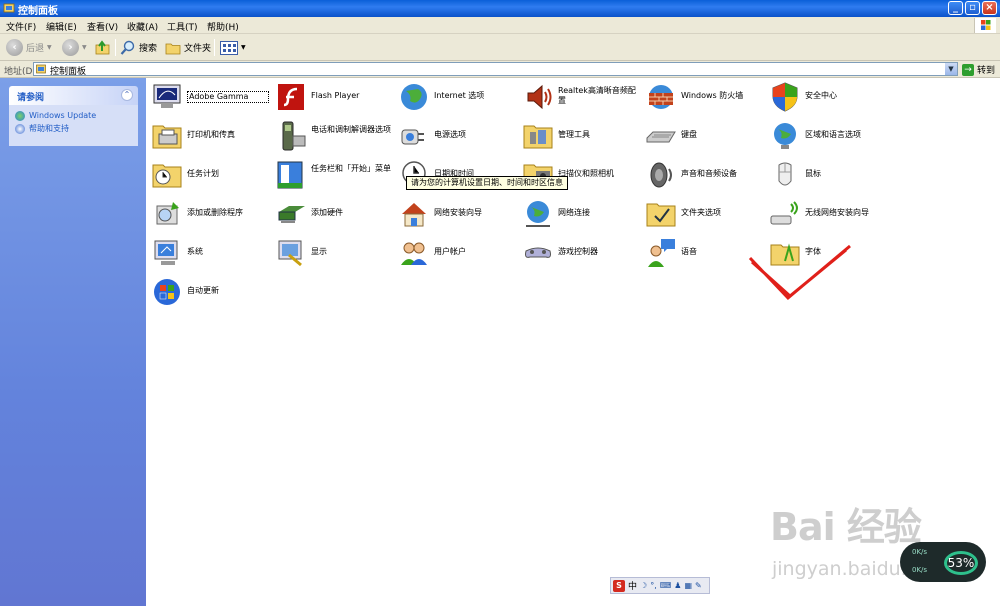 Image resolution: width=1000 pixels, height=606 pixels. Describe the element at coordinates (661, 137) in the screenshot. I see `keyboard-icon` at that location.